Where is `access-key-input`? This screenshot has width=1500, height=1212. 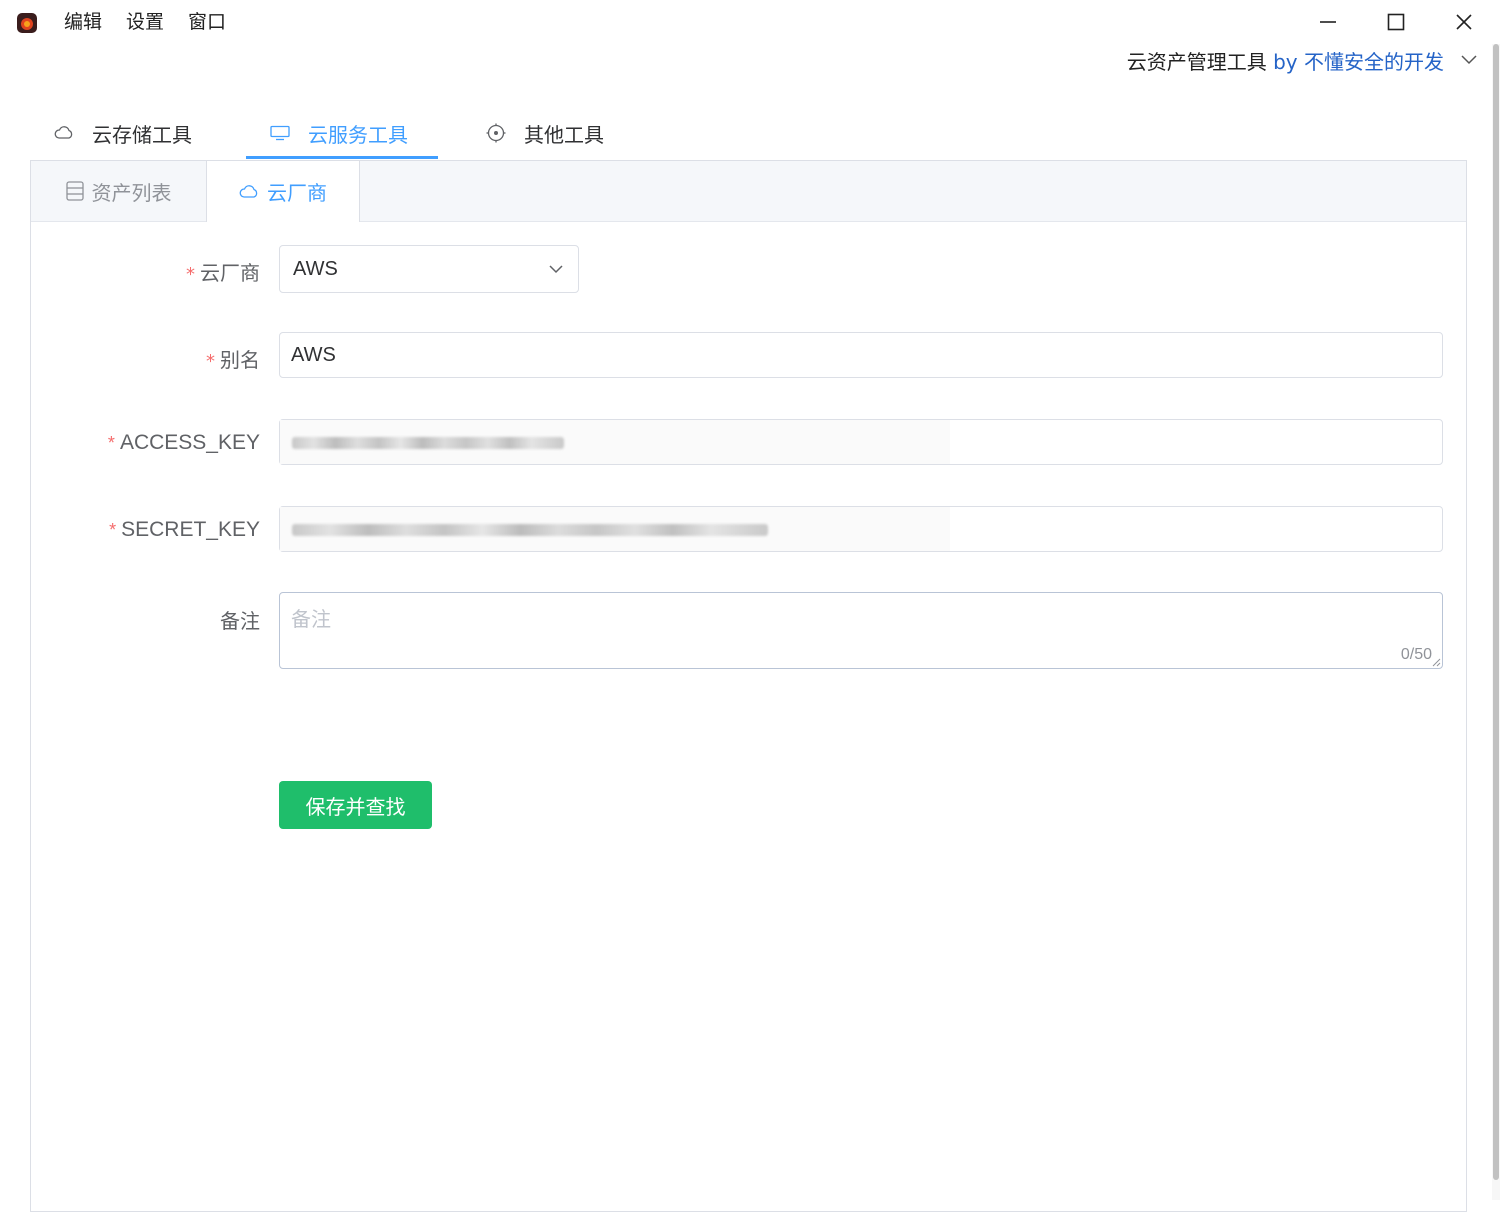 access-key-input is located at coordinates (861, 442).